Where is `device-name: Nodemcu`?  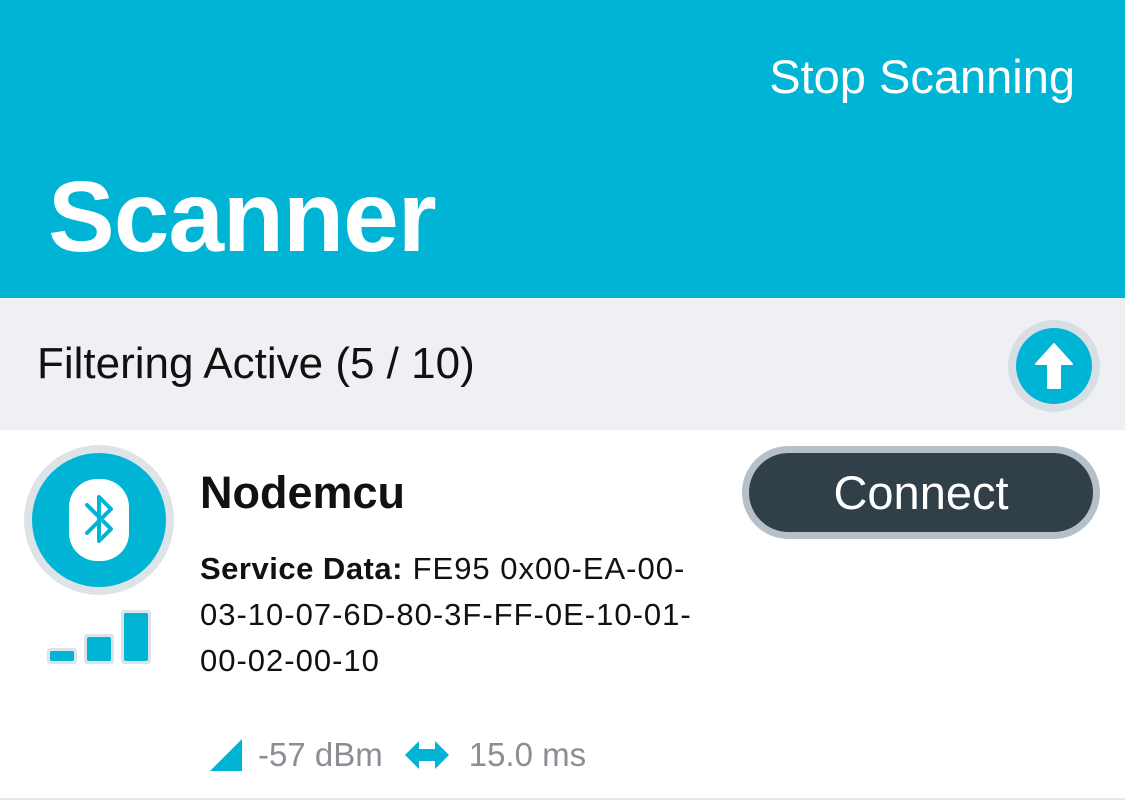
device-name: Nodemcu is located at coordinates (303, 492).